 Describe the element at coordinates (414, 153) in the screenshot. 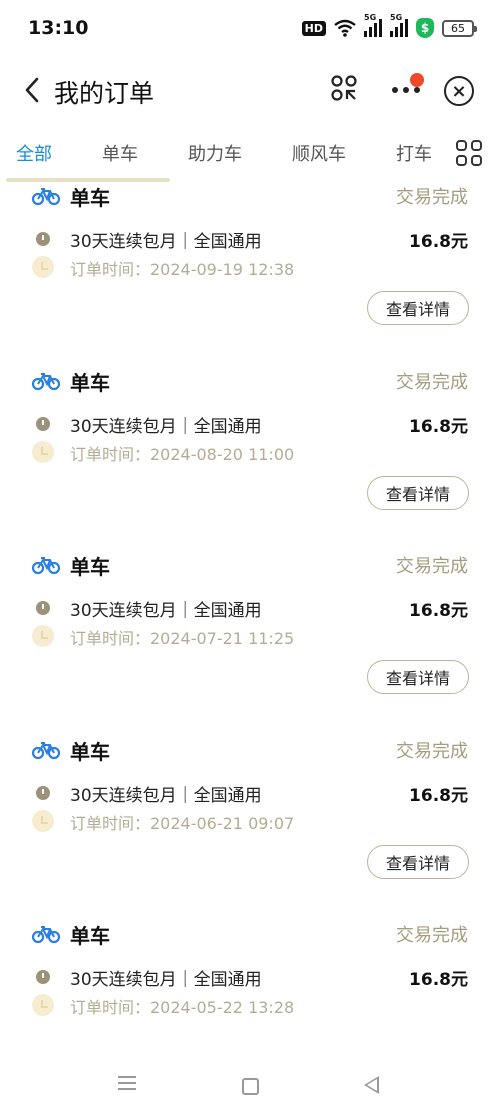

I see `tab-taxi: 打车` at that location.